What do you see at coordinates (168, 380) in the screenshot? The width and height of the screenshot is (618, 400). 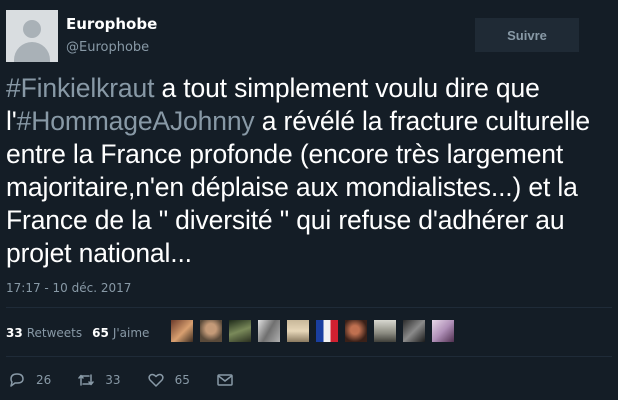 I see `like-button: 65` at bounding box center [168, 380].